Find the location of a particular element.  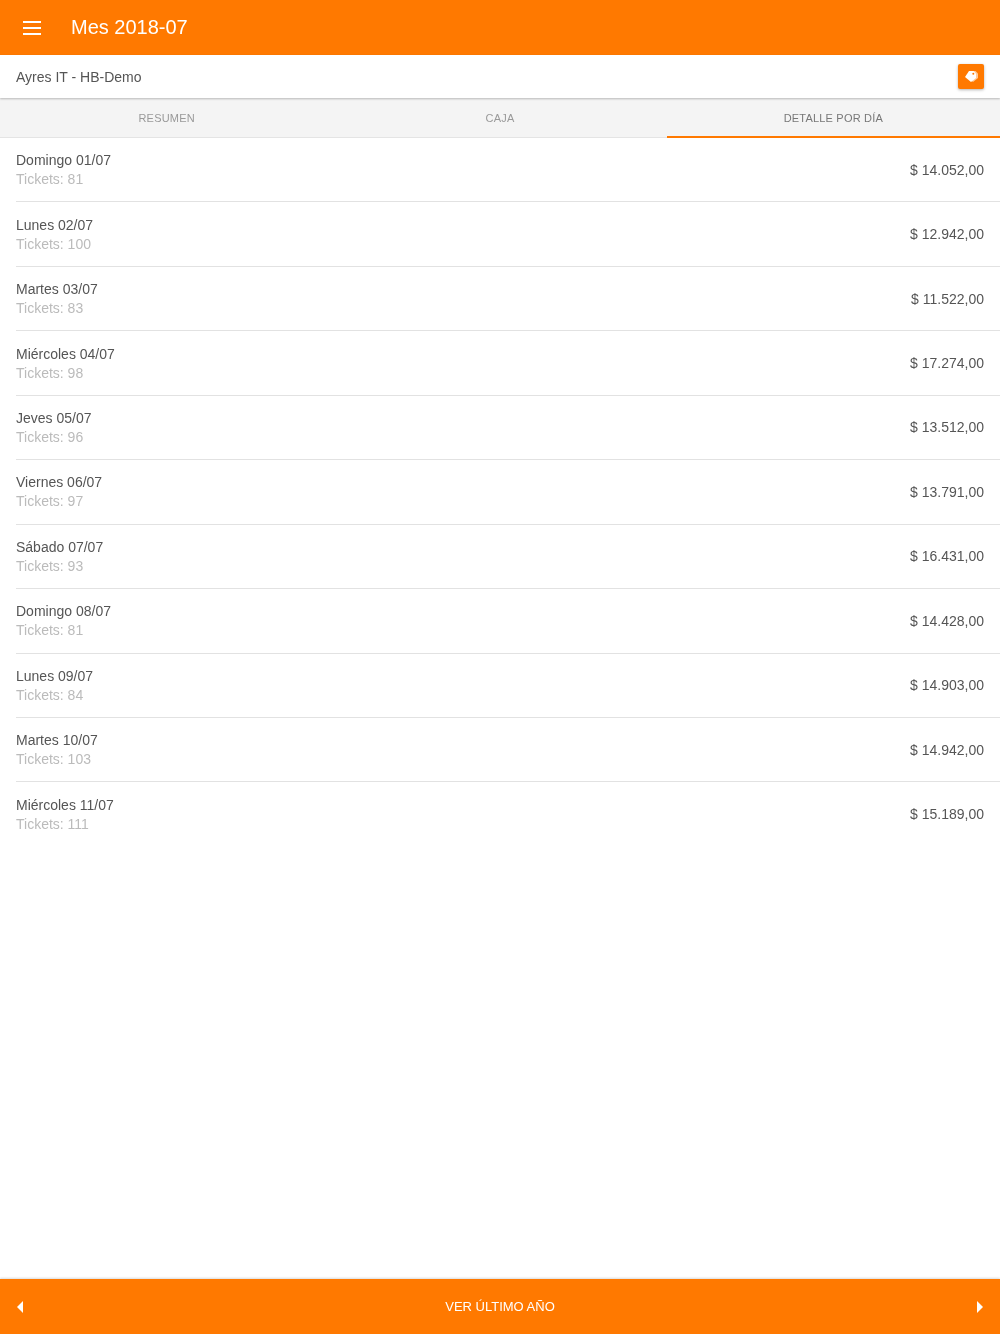

day-row: Miércoles 04/07 Tickets: 98 $ 17.274,00 is located at coordinates (508, 363).